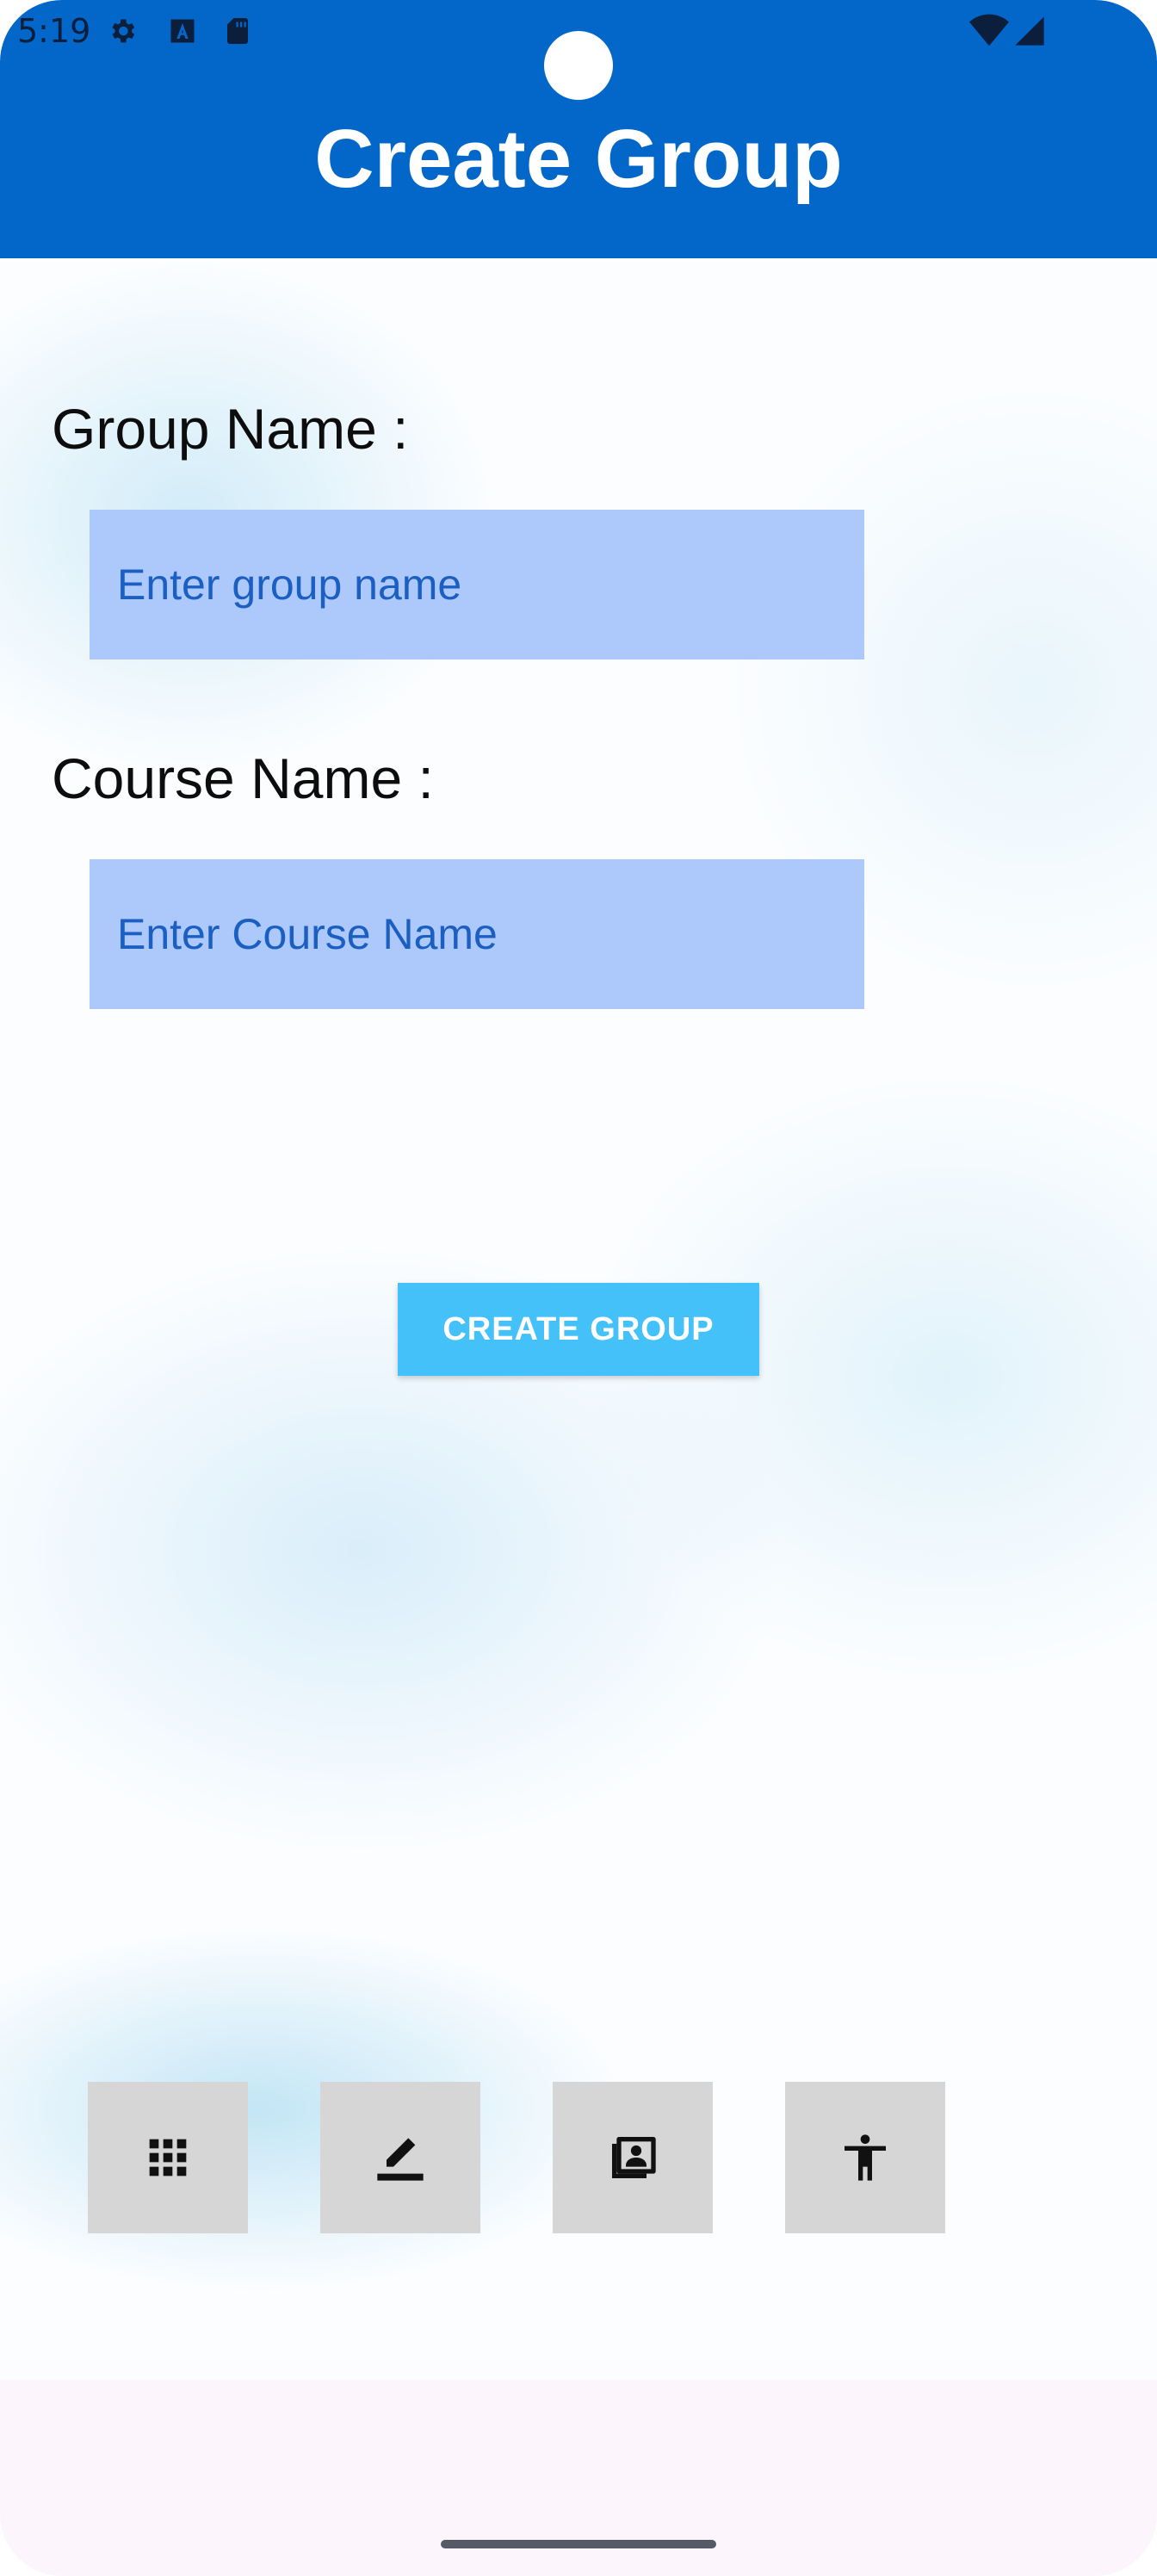  What do you see at coordinates (989, 30) in the screenshot?
I see `wifi-icon` at bounding box center [989, 30].